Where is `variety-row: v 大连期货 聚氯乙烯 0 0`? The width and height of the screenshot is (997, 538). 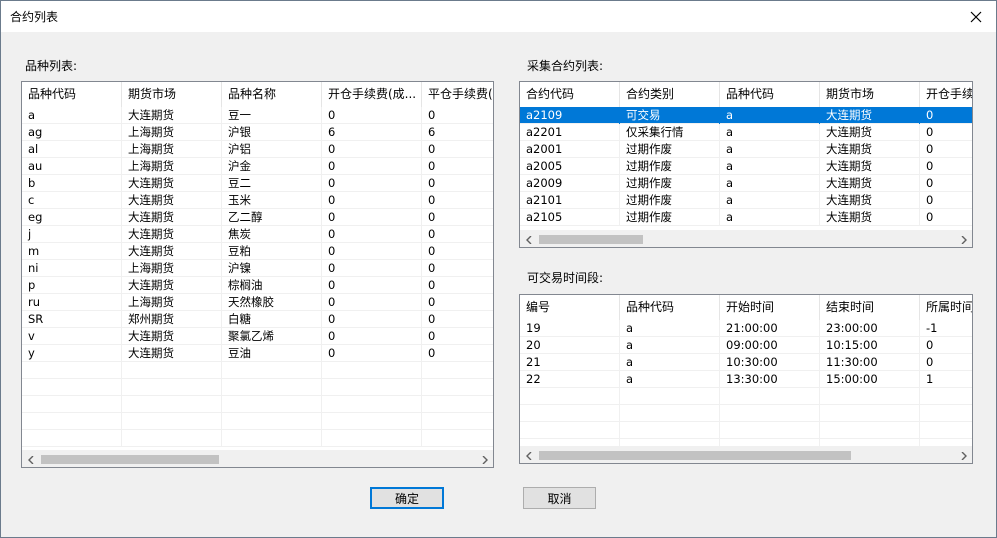 variety-row: v 大连期货 聚氯乙烯 0 0 is located at coordinates (257, 336).